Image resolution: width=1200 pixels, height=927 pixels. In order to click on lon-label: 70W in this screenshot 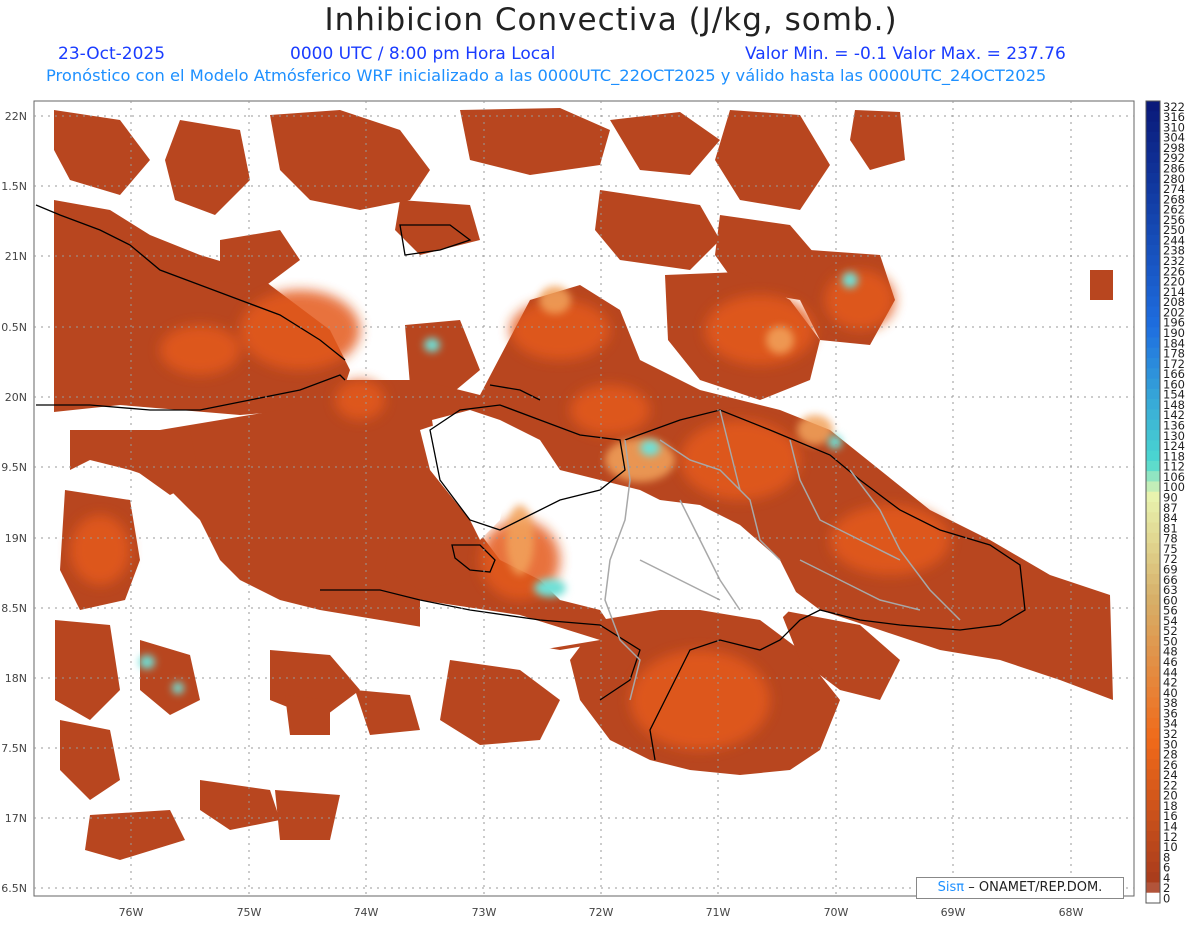, I will do `click(836, 912)`.